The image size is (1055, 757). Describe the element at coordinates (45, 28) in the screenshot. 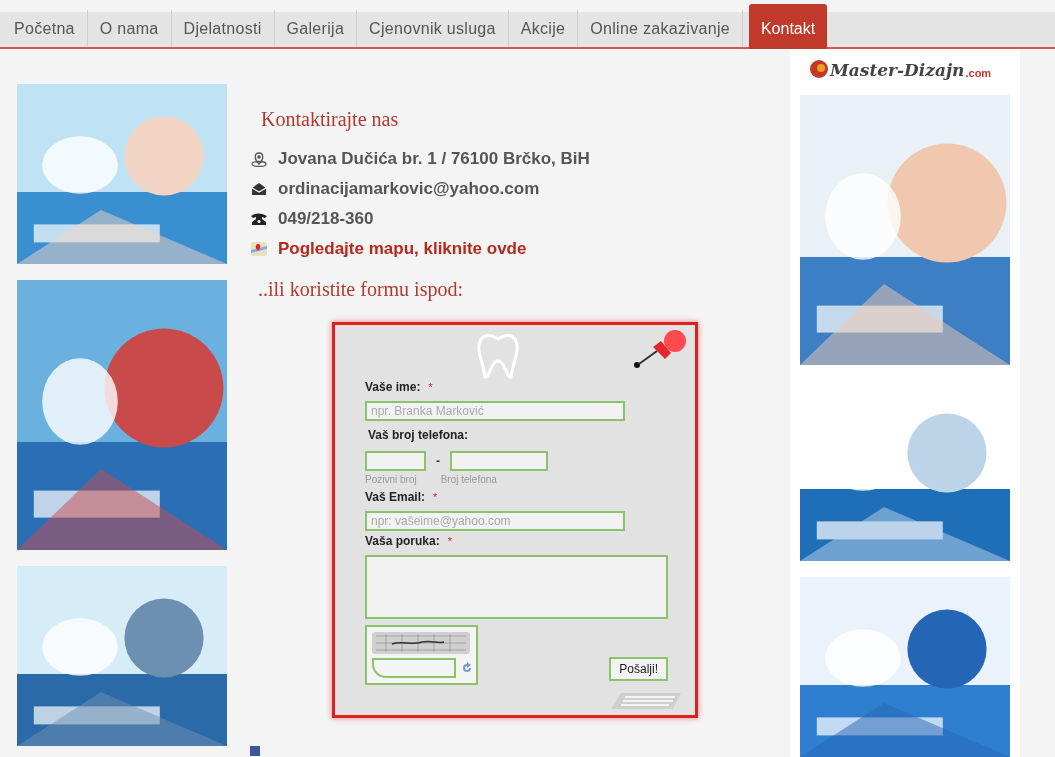

I see `nav-tab: Početna` at that location.